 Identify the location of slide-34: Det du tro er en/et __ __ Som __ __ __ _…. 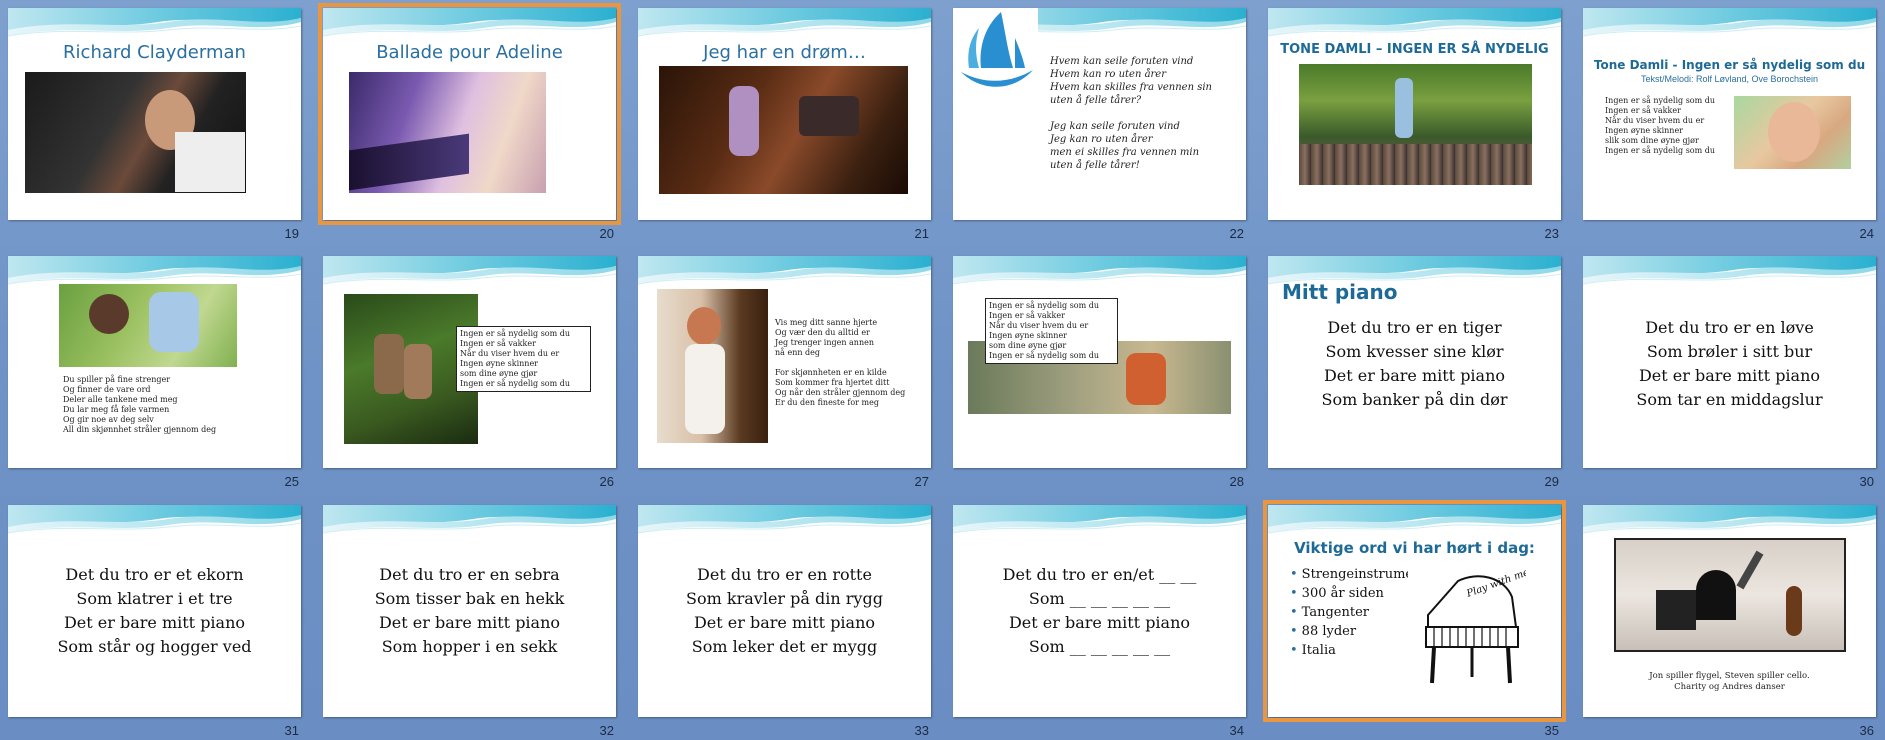
(1099, 621).